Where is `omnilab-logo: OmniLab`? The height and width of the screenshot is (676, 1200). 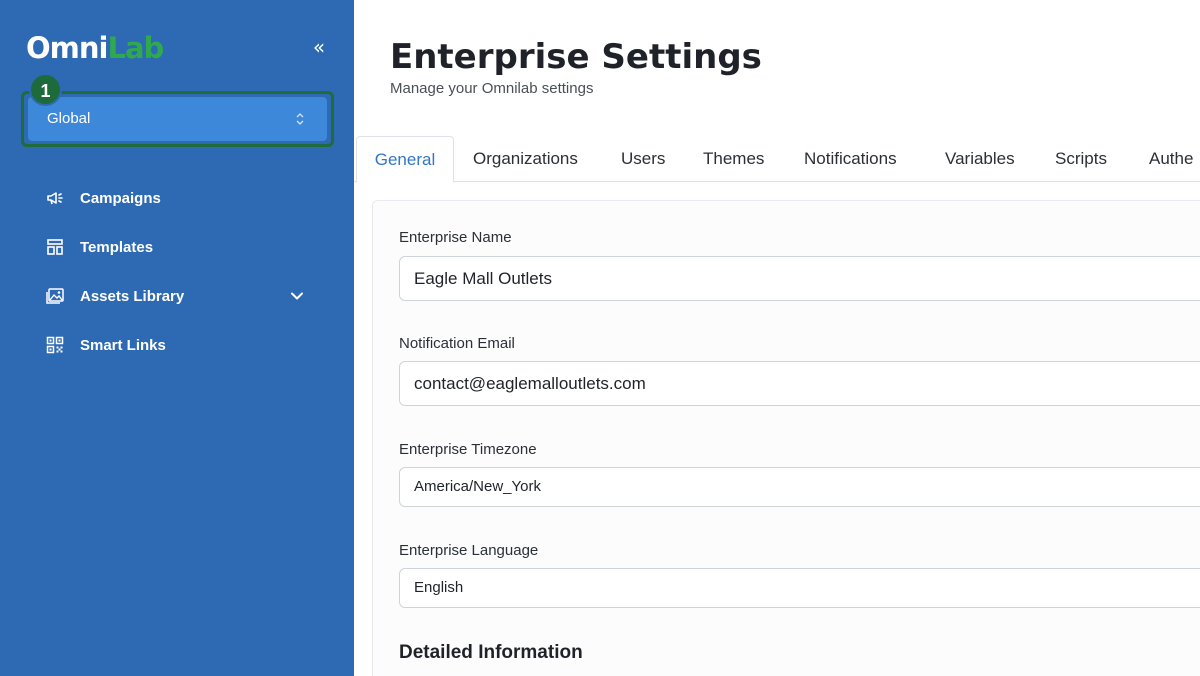
omnilab-logo: OmniLab is located at coordinates (95, 48).